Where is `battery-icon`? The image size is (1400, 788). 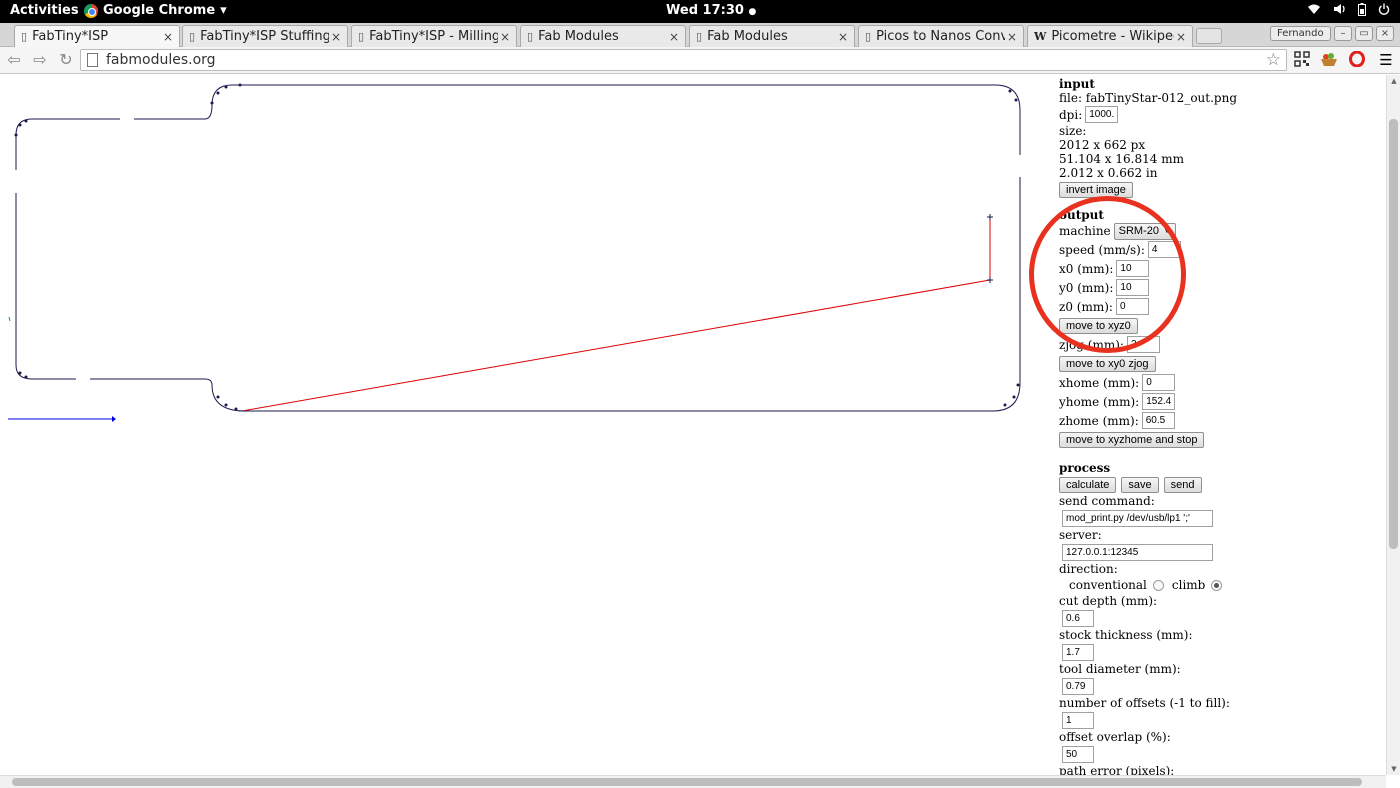
battery-icon is located at coordinates (1362, 11).